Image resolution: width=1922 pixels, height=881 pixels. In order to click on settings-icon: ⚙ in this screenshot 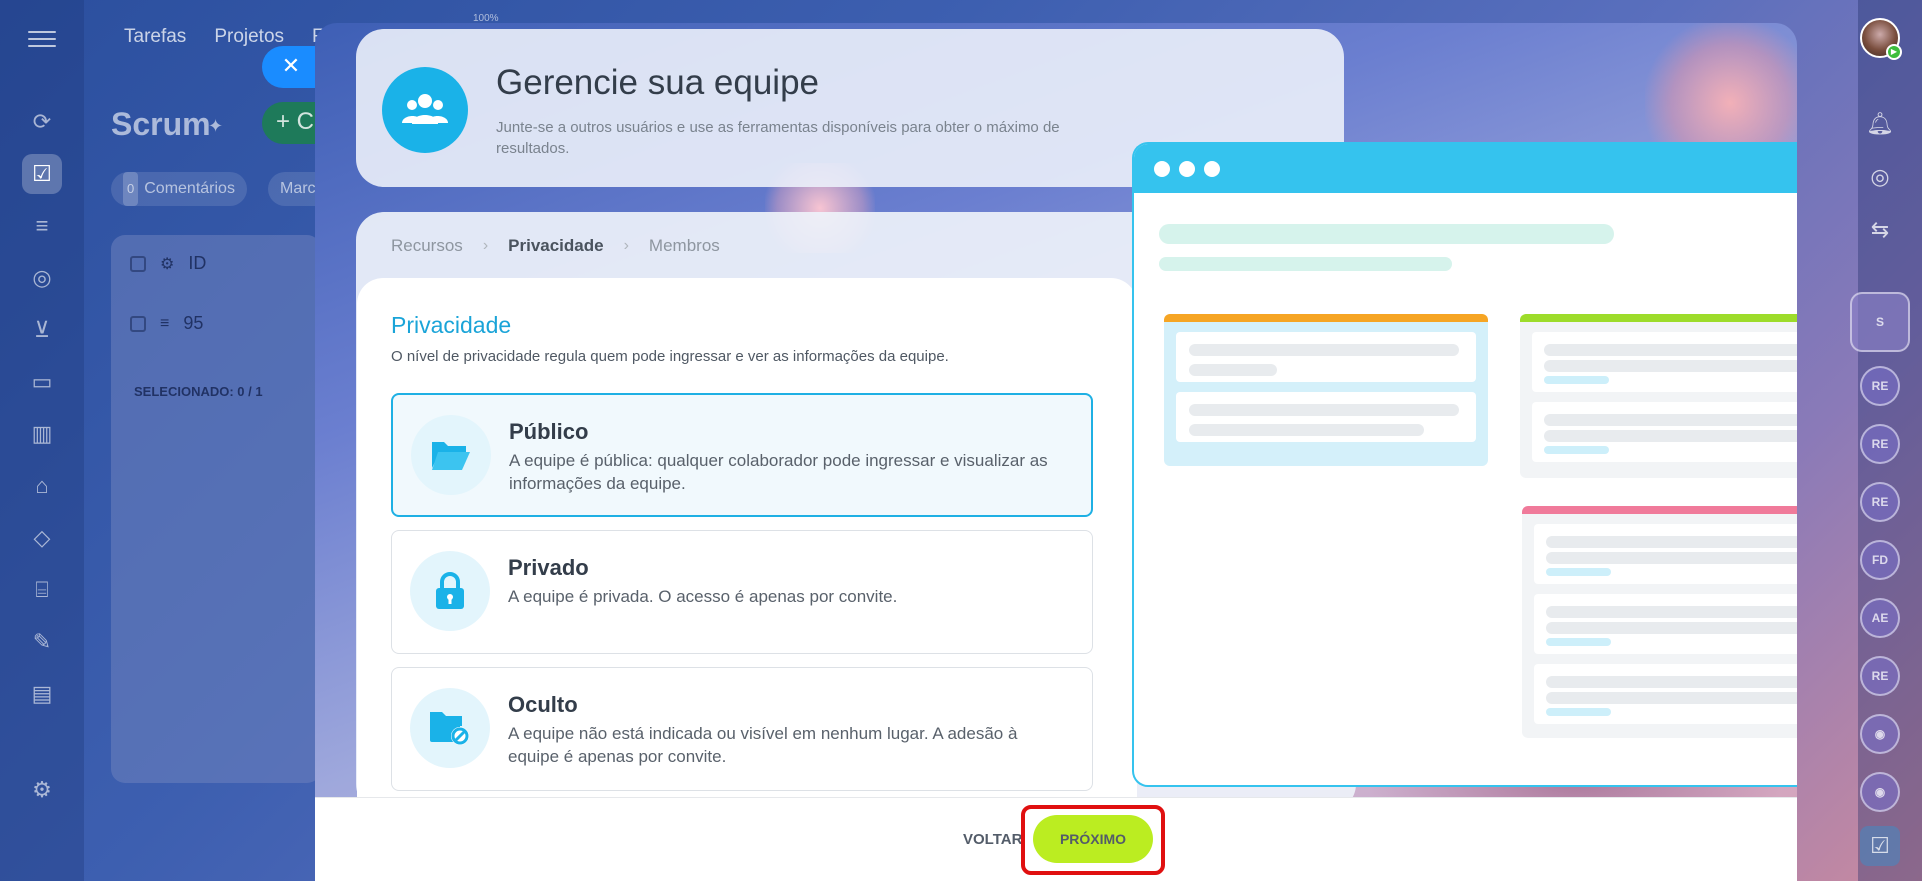, I will do `click(42, 790)`.